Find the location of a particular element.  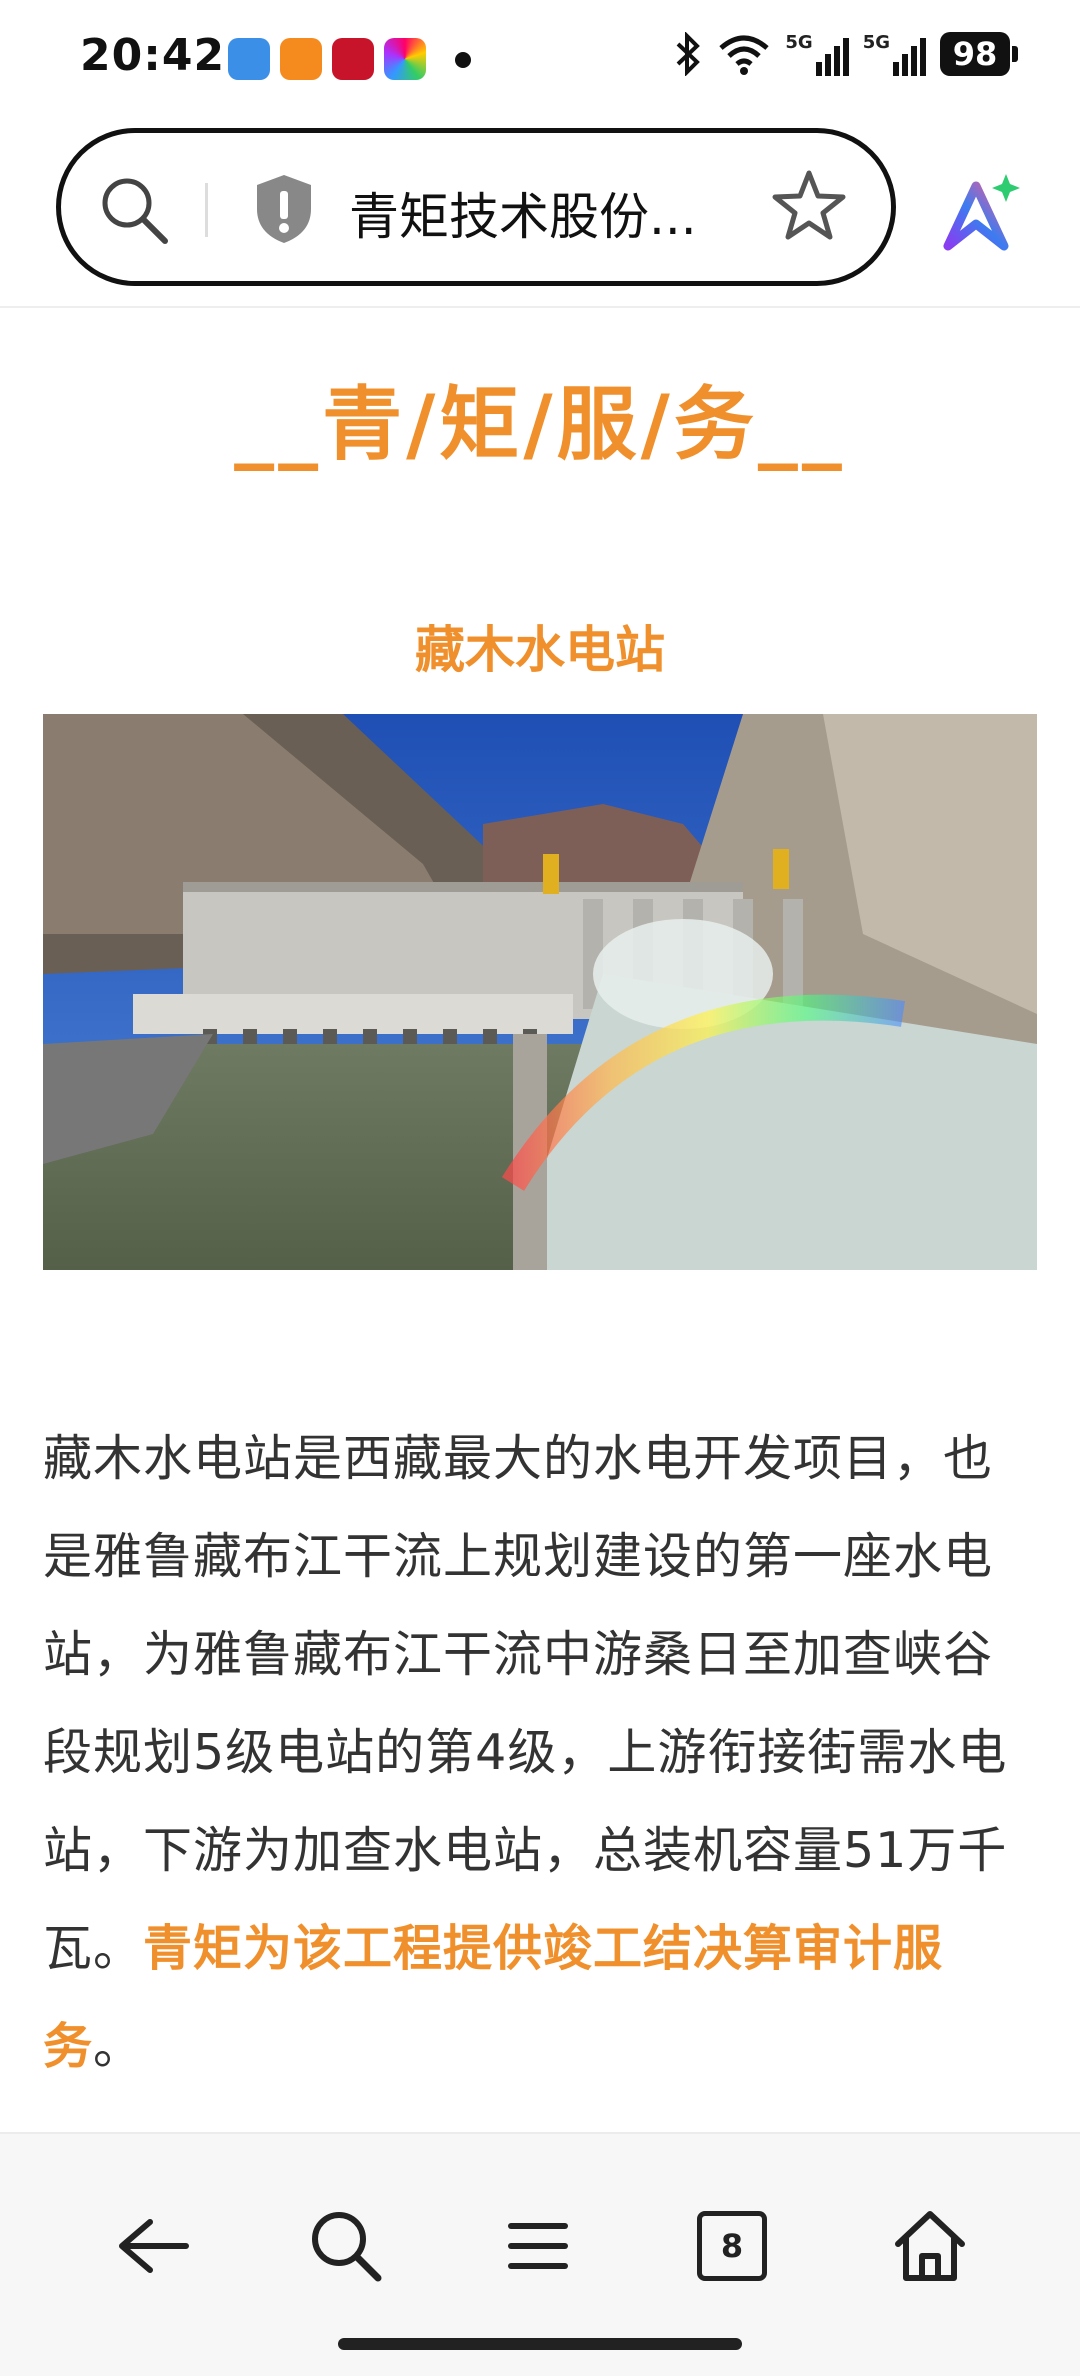

security-shield-icon is located at coordinates (284, 209).